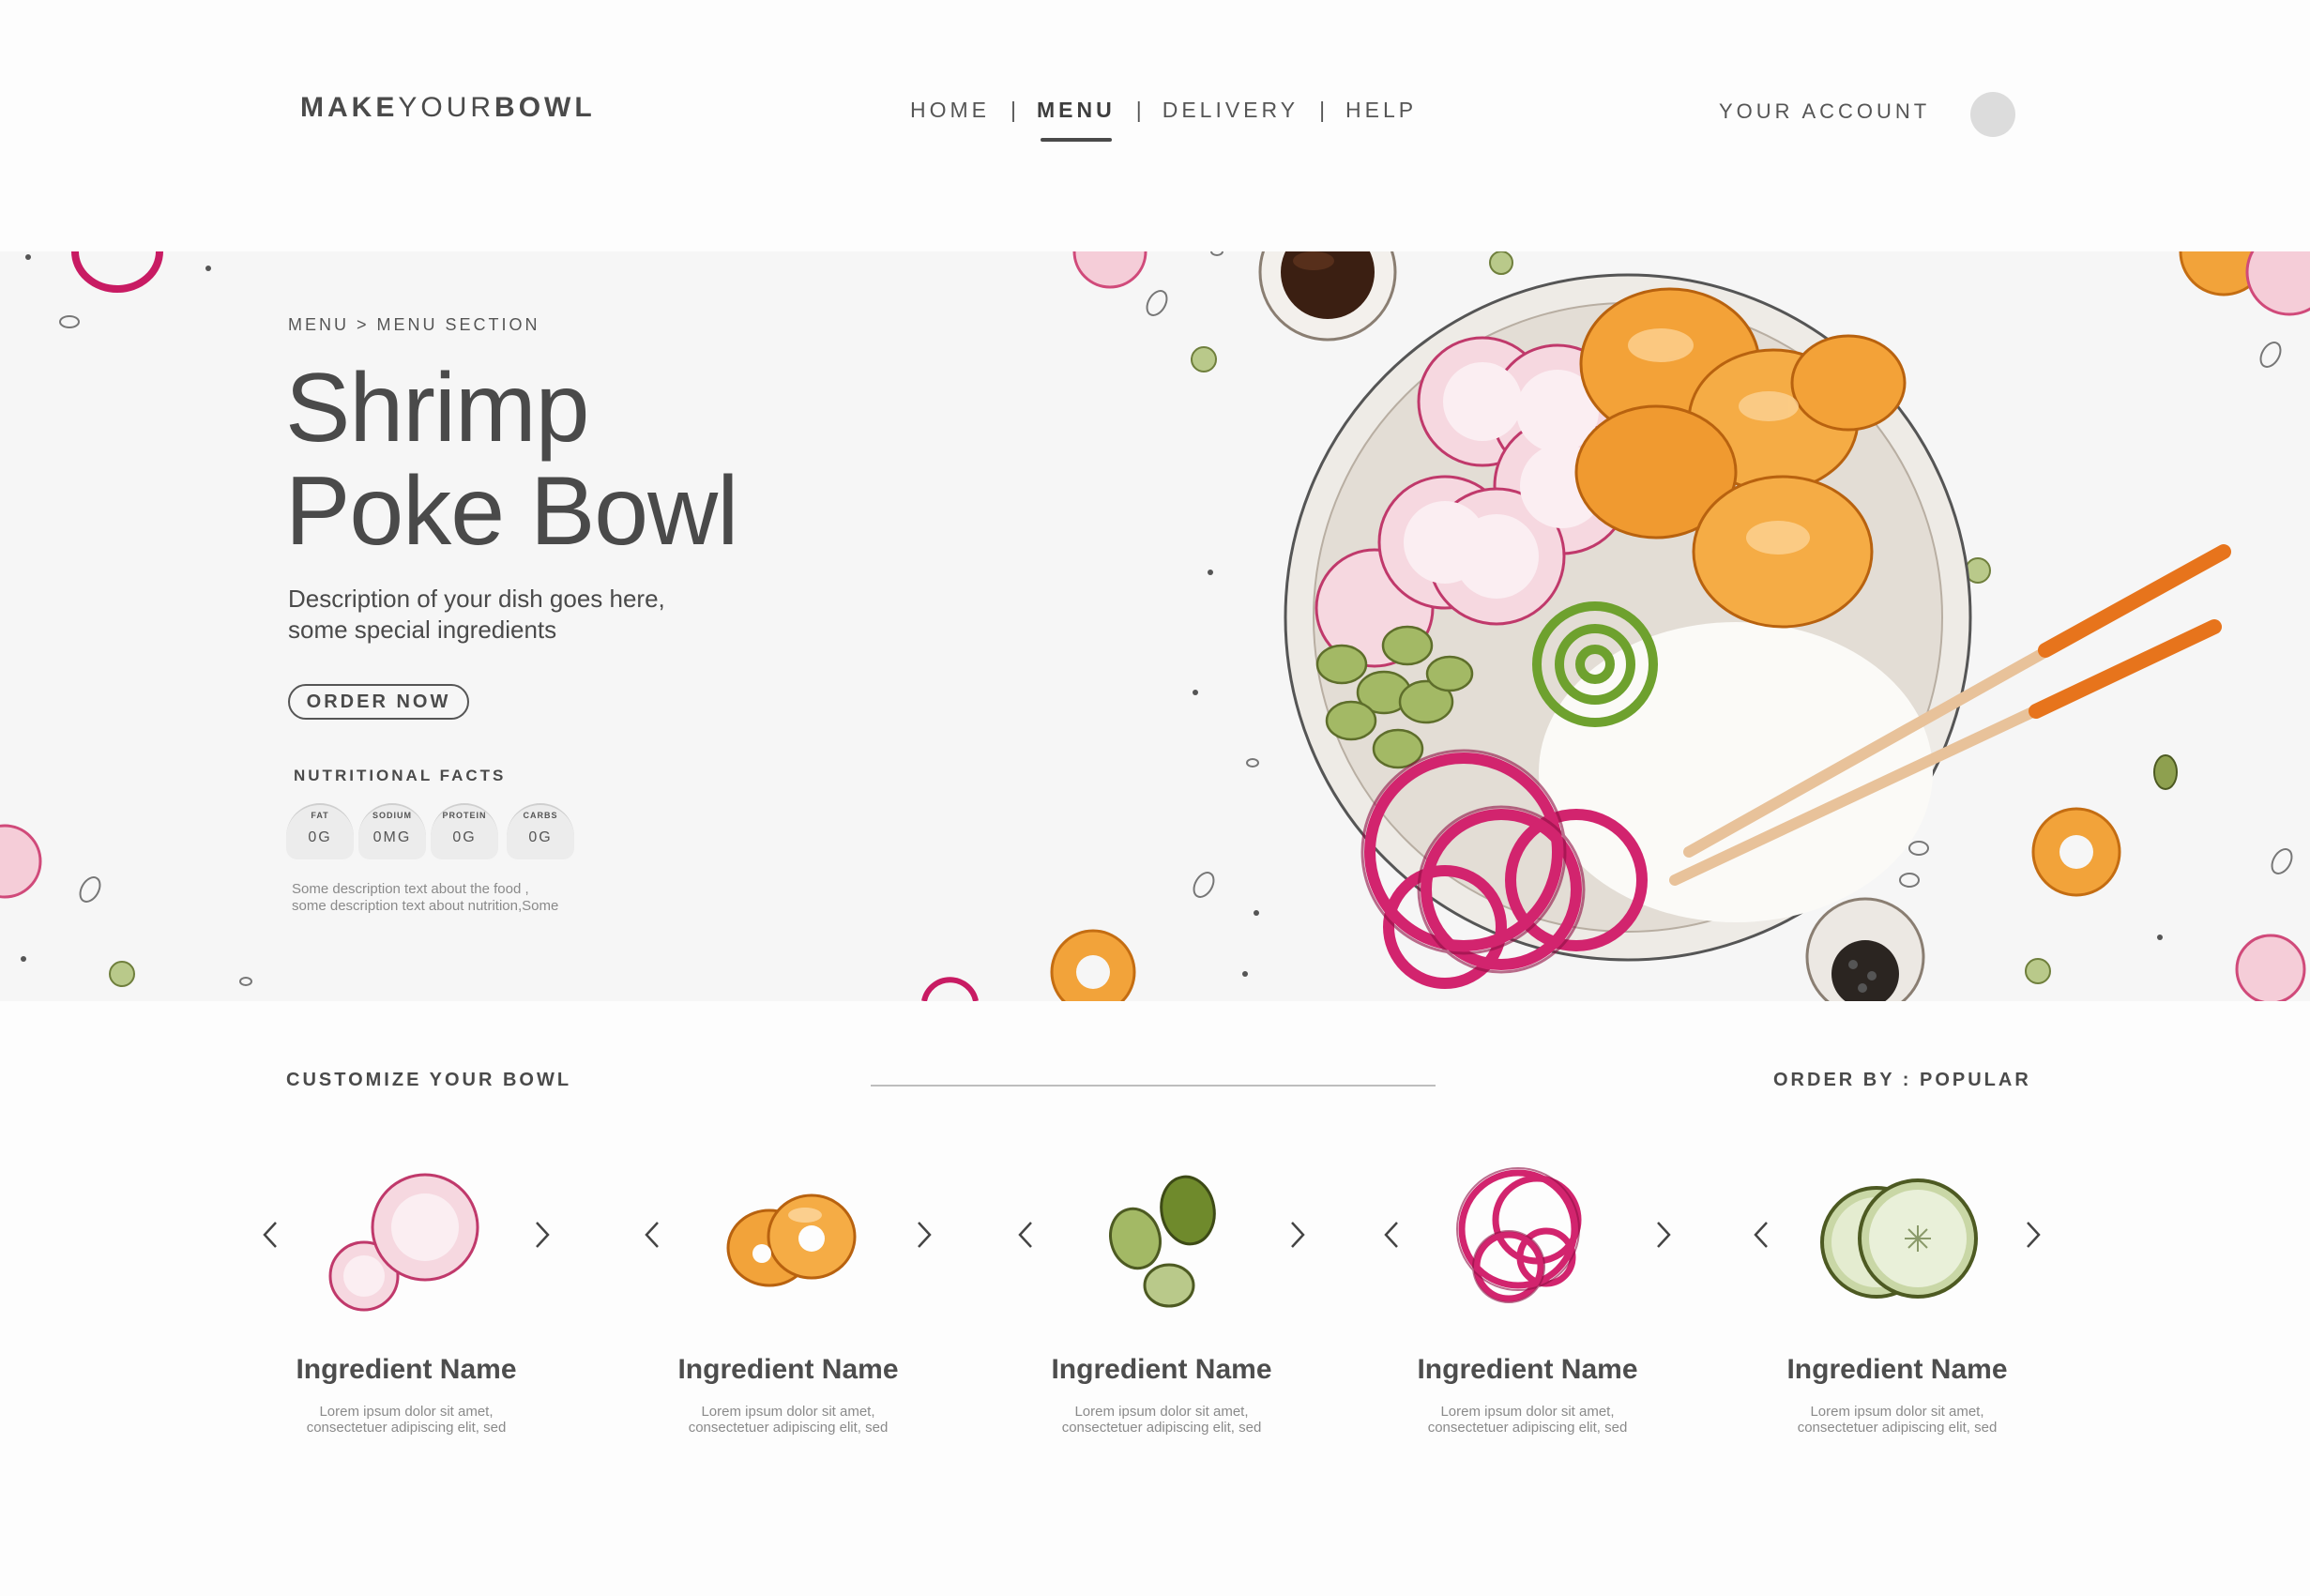 This screenshot has width=2310, height=1596. What do you see at coordinates (788, 1238) in the screenshot?
I see `shrimp-icon` at bounding box center [788, 1238].